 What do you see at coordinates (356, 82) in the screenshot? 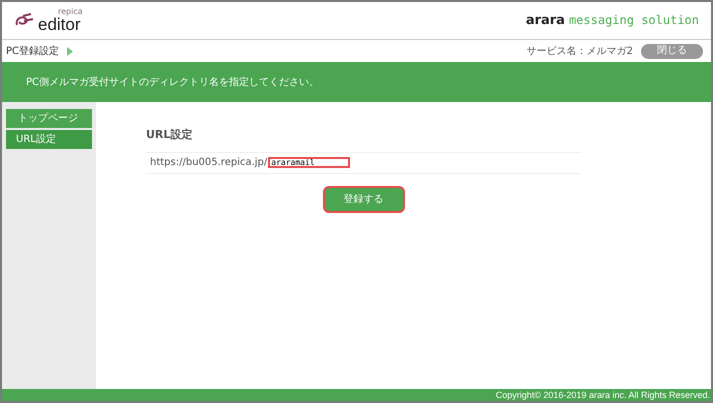
I see `banner: PC側メルマガ受付サイトのディレクトリ名を指定してください。` at bounding box center [356, 82].